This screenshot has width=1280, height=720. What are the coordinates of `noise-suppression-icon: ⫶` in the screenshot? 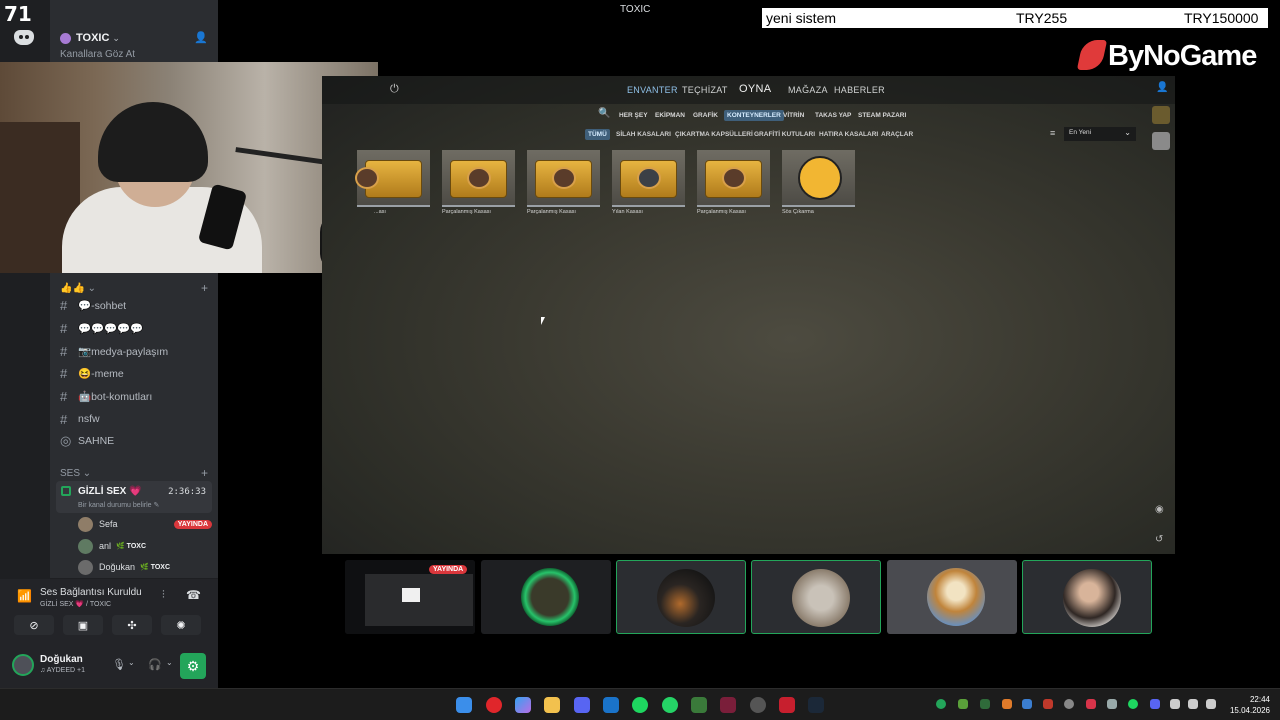 It's located at (163, 595).